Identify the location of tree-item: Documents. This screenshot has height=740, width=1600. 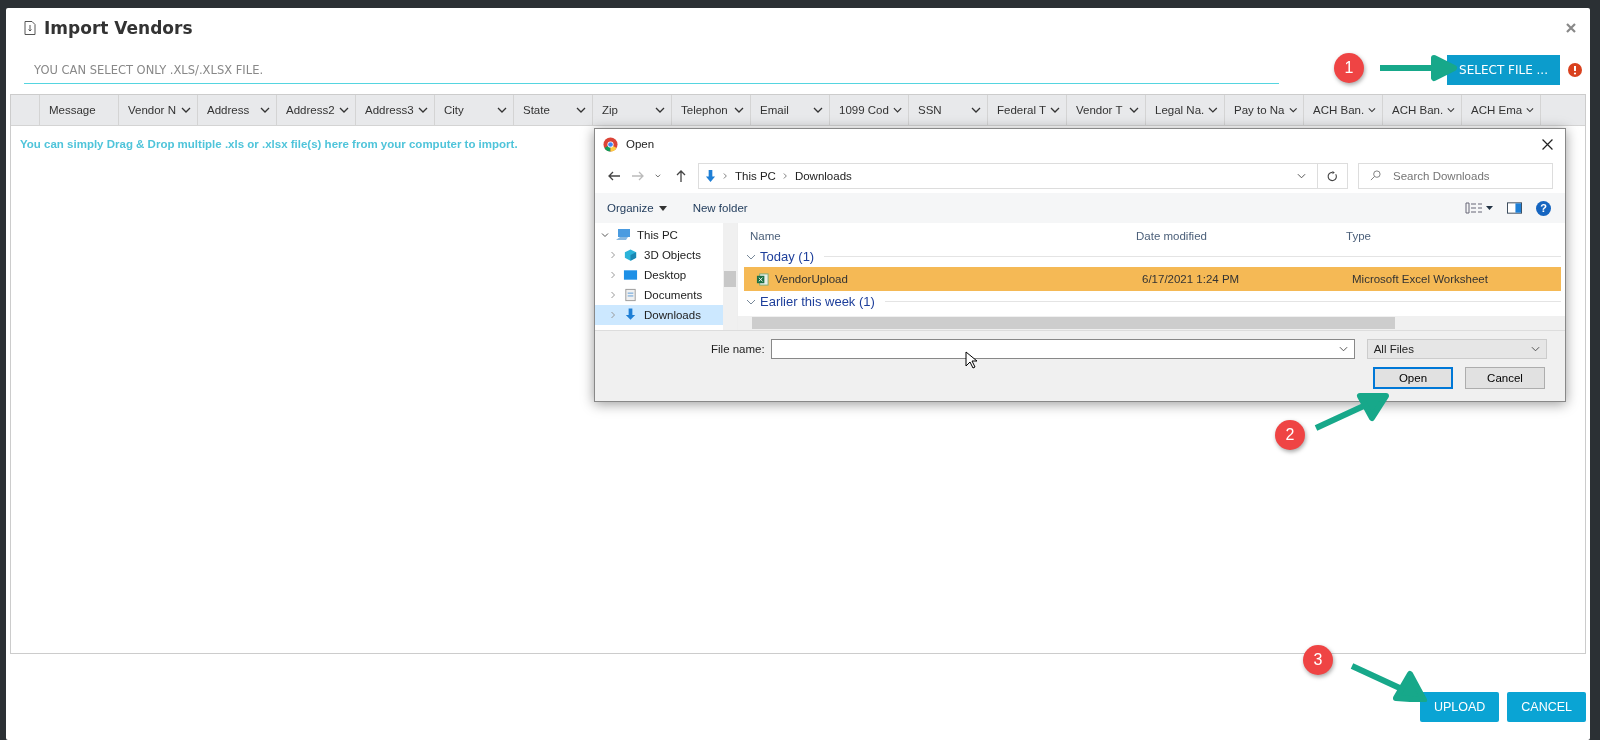
(659, 295).